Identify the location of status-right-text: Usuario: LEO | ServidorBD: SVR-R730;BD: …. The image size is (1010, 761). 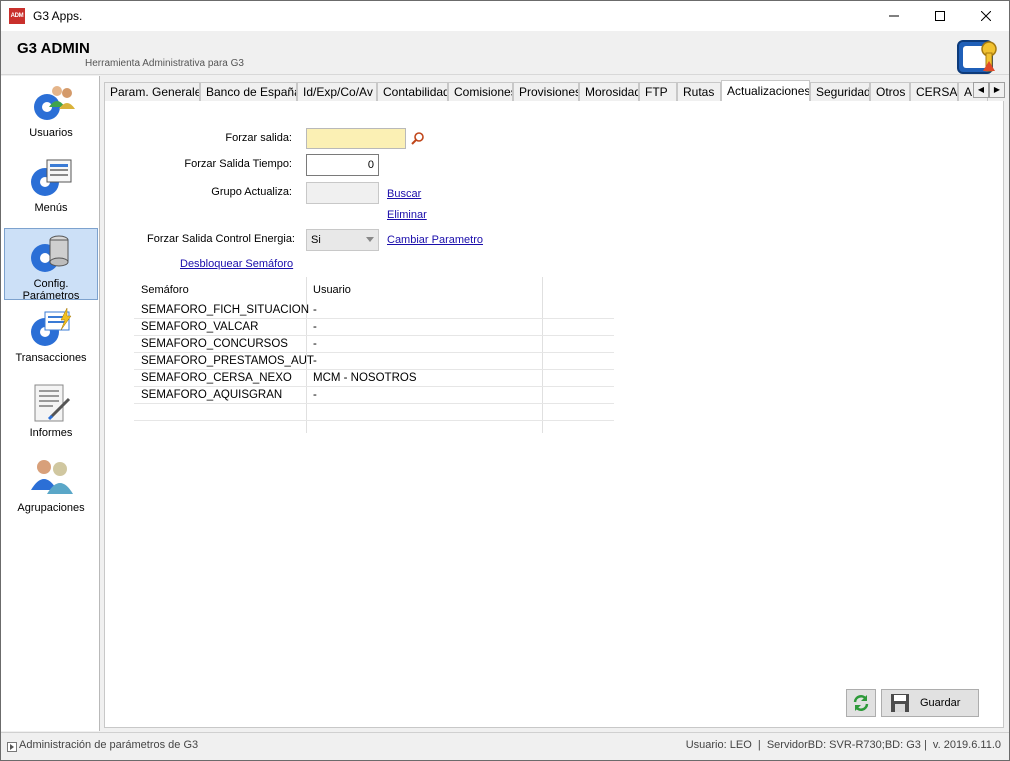
(843, 745).